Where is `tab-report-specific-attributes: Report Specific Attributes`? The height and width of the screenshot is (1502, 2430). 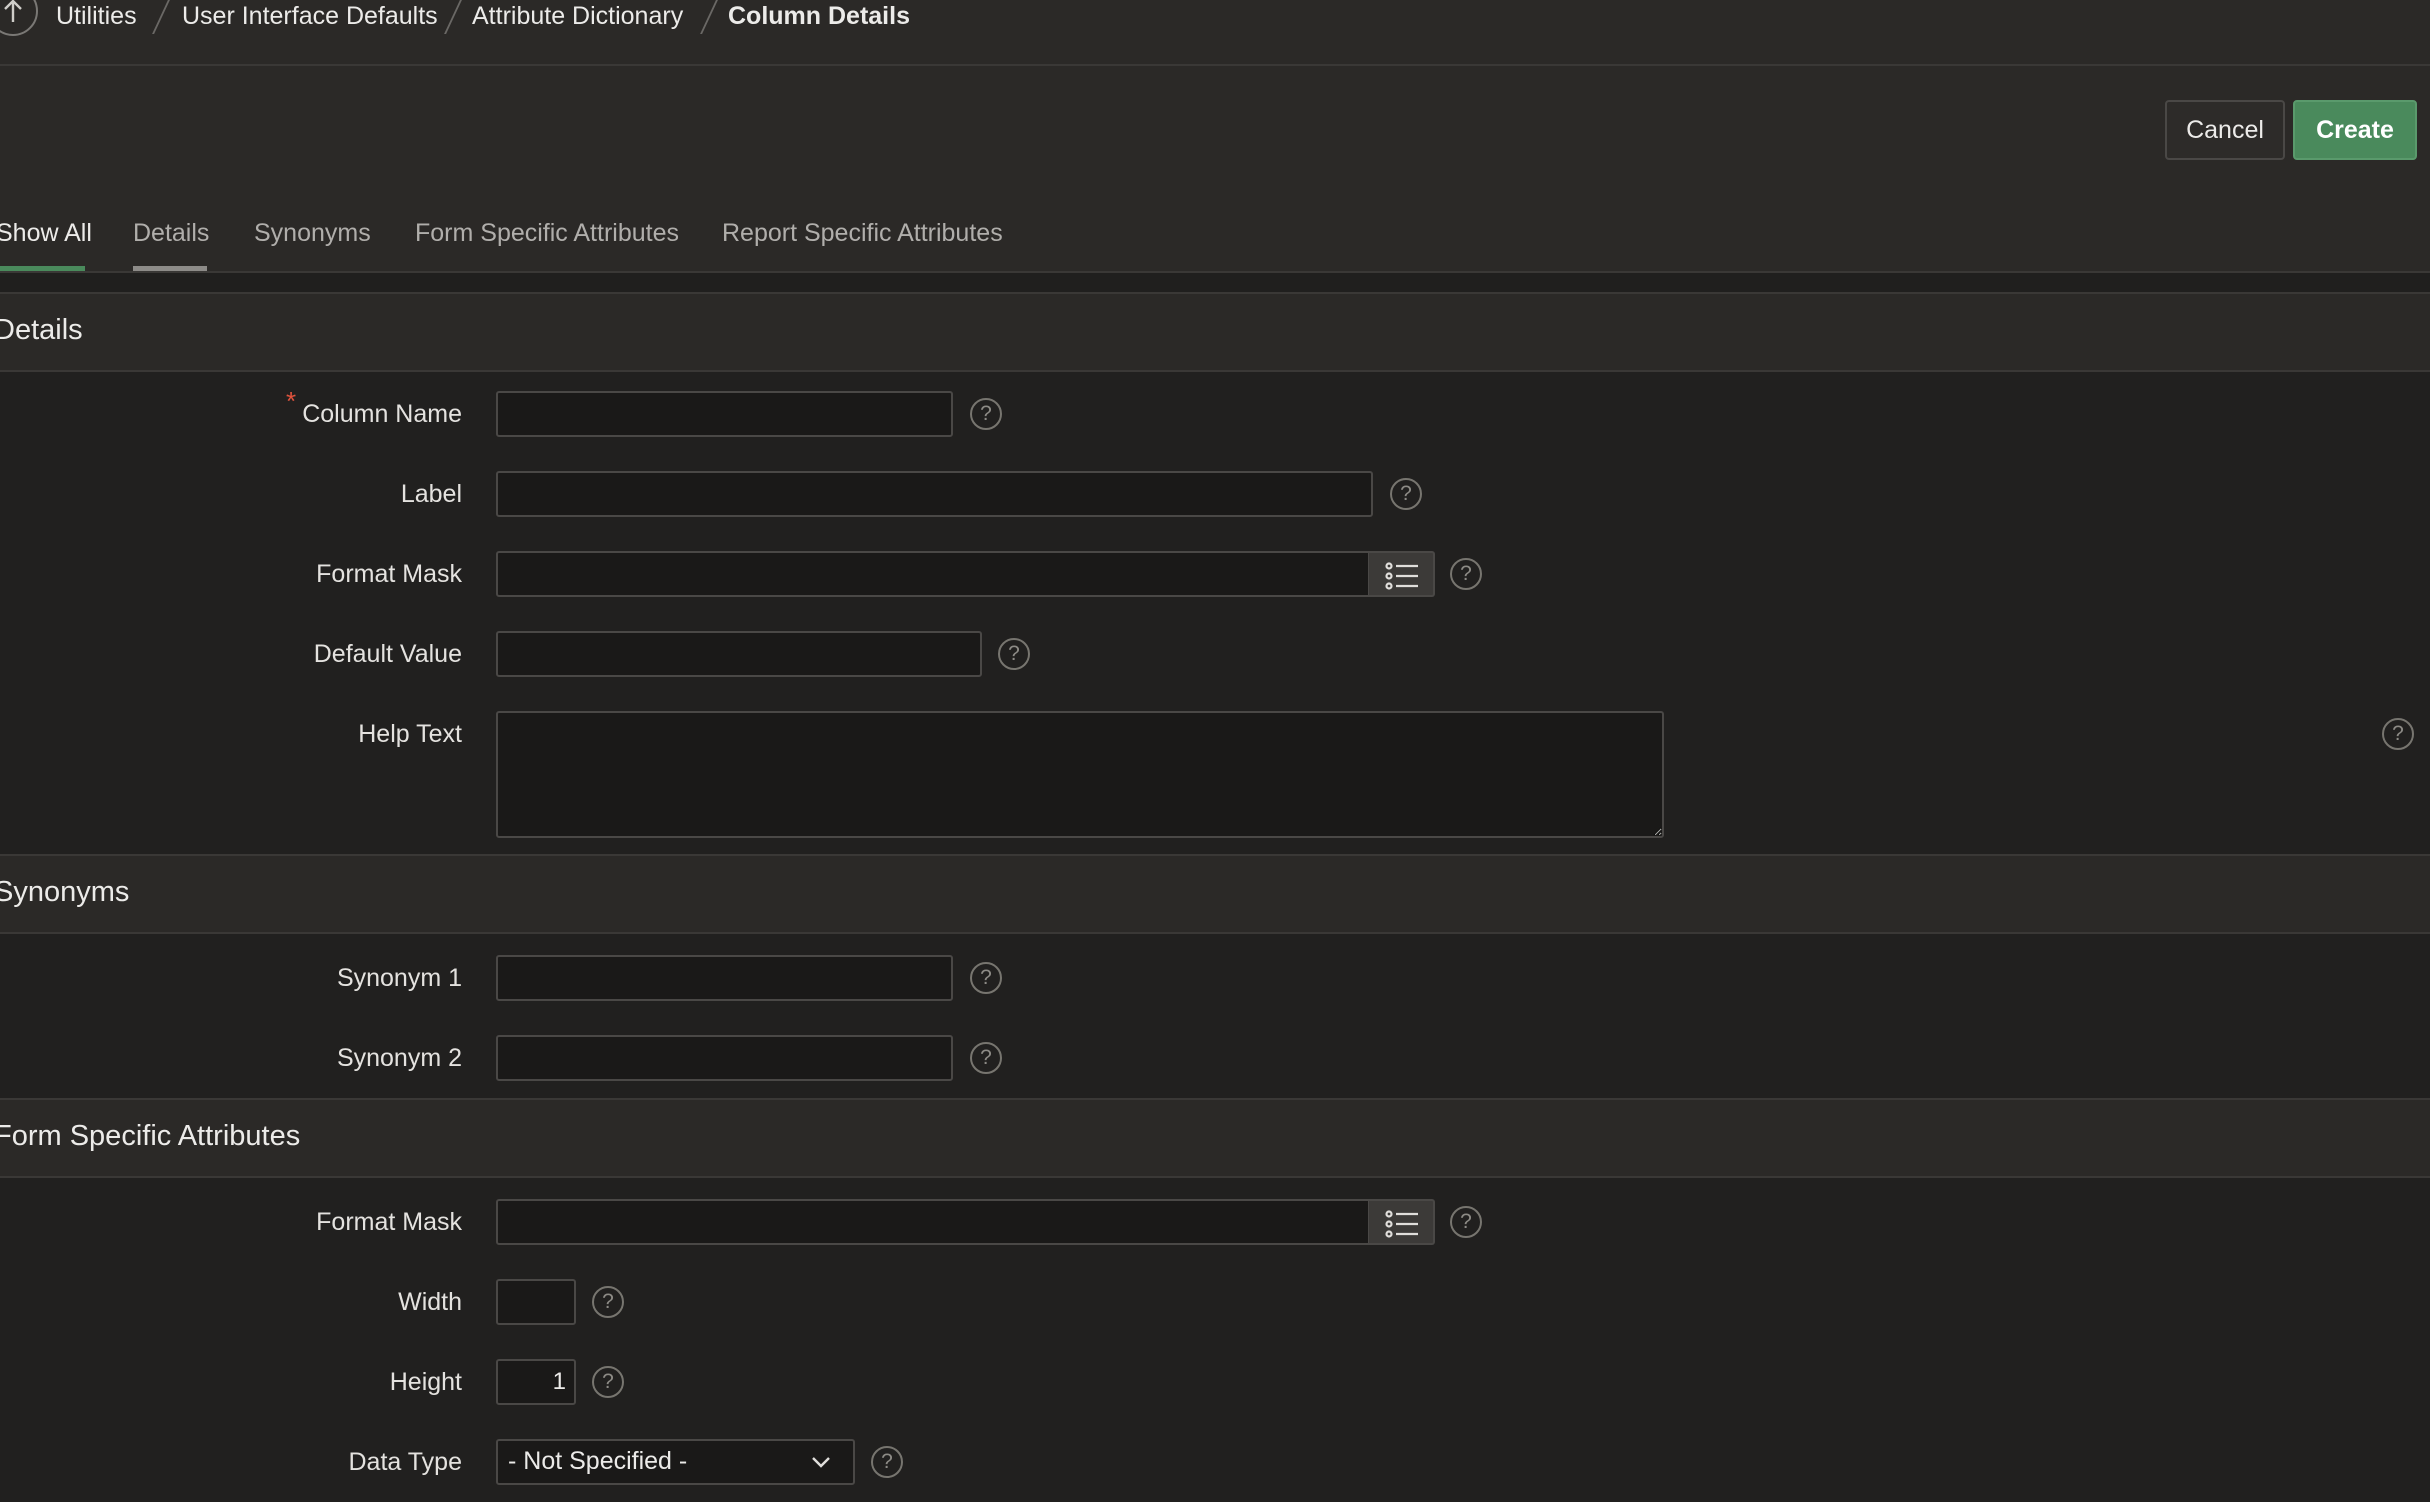 tab-report-specific-attributes: Report Specific Attributes is located at coordinates (862, 233).